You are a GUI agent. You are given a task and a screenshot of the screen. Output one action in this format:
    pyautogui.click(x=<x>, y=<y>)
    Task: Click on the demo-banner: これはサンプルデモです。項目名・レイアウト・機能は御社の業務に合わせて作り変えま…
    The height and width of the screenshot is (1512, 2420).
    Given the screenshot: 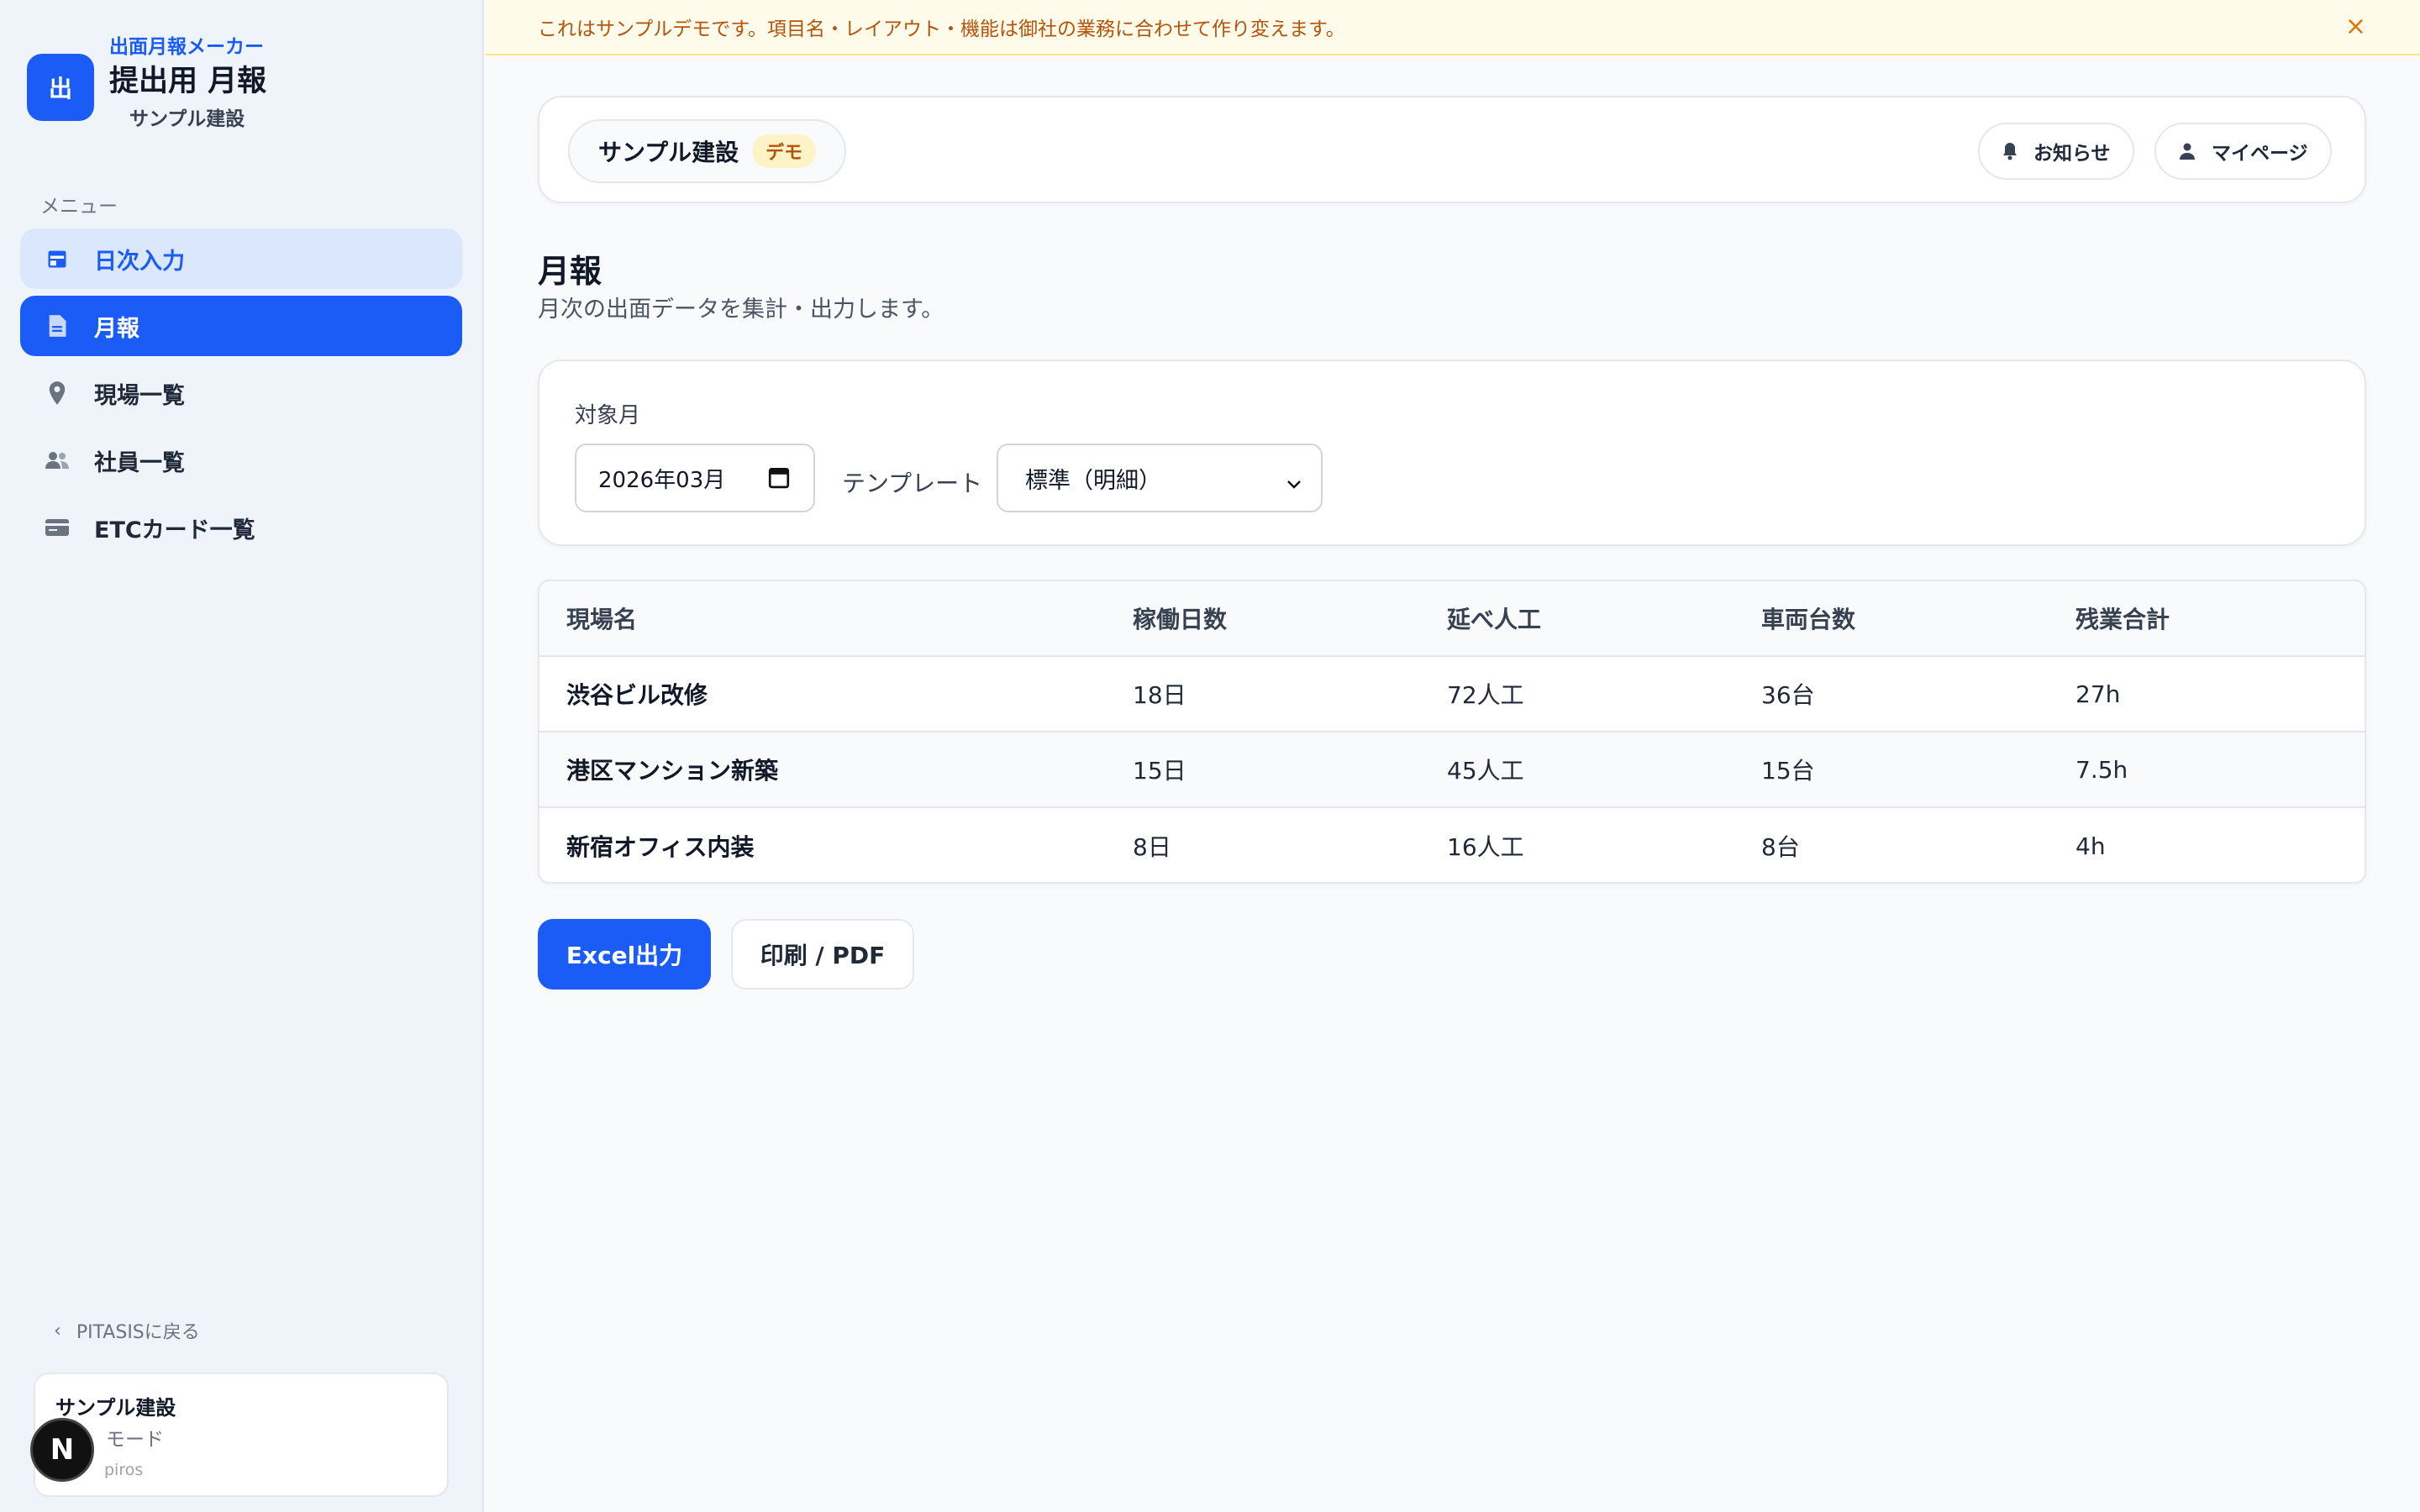 What is the action you would take?
    pyautogui.click(x=1453, y=27)
    